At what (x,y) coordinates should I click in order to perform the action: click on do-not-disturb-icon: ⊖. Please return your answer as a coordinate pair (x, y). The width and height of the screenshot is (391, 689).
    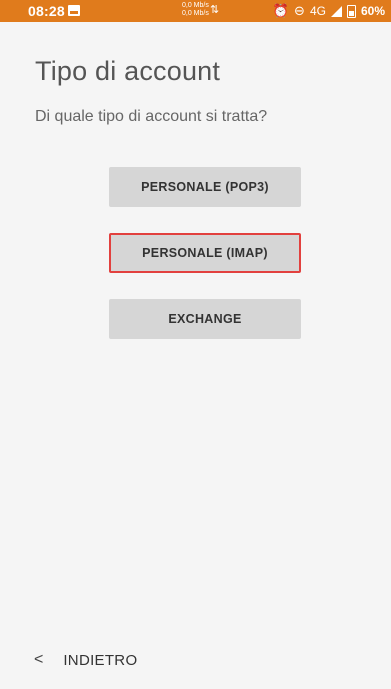
    Looking at the image, I should click on (299, 10).